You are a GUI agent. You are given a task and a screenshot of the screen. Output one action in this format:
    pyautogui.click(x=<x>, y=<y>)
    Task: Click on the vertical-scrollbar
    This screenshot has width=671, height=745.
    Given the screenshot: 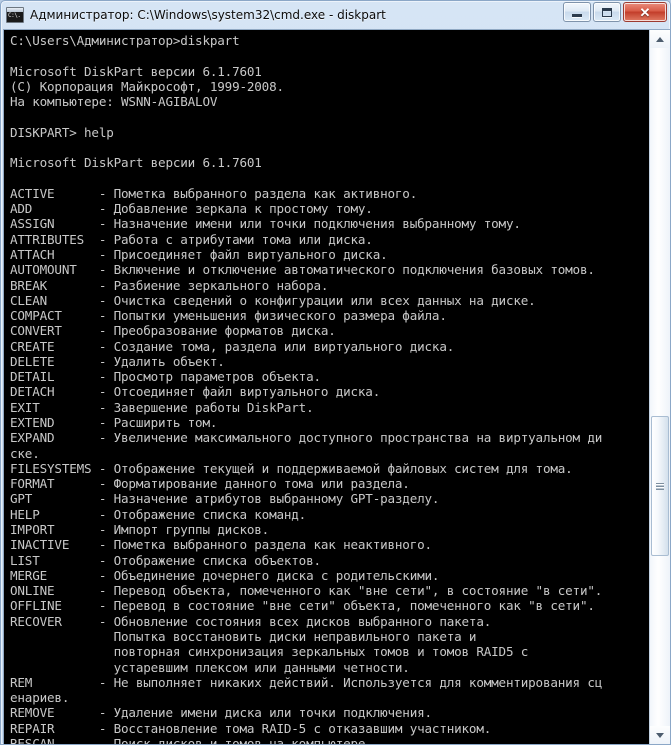 What is the action you would take?
    pyautogui.click(x=659, y=387)
    